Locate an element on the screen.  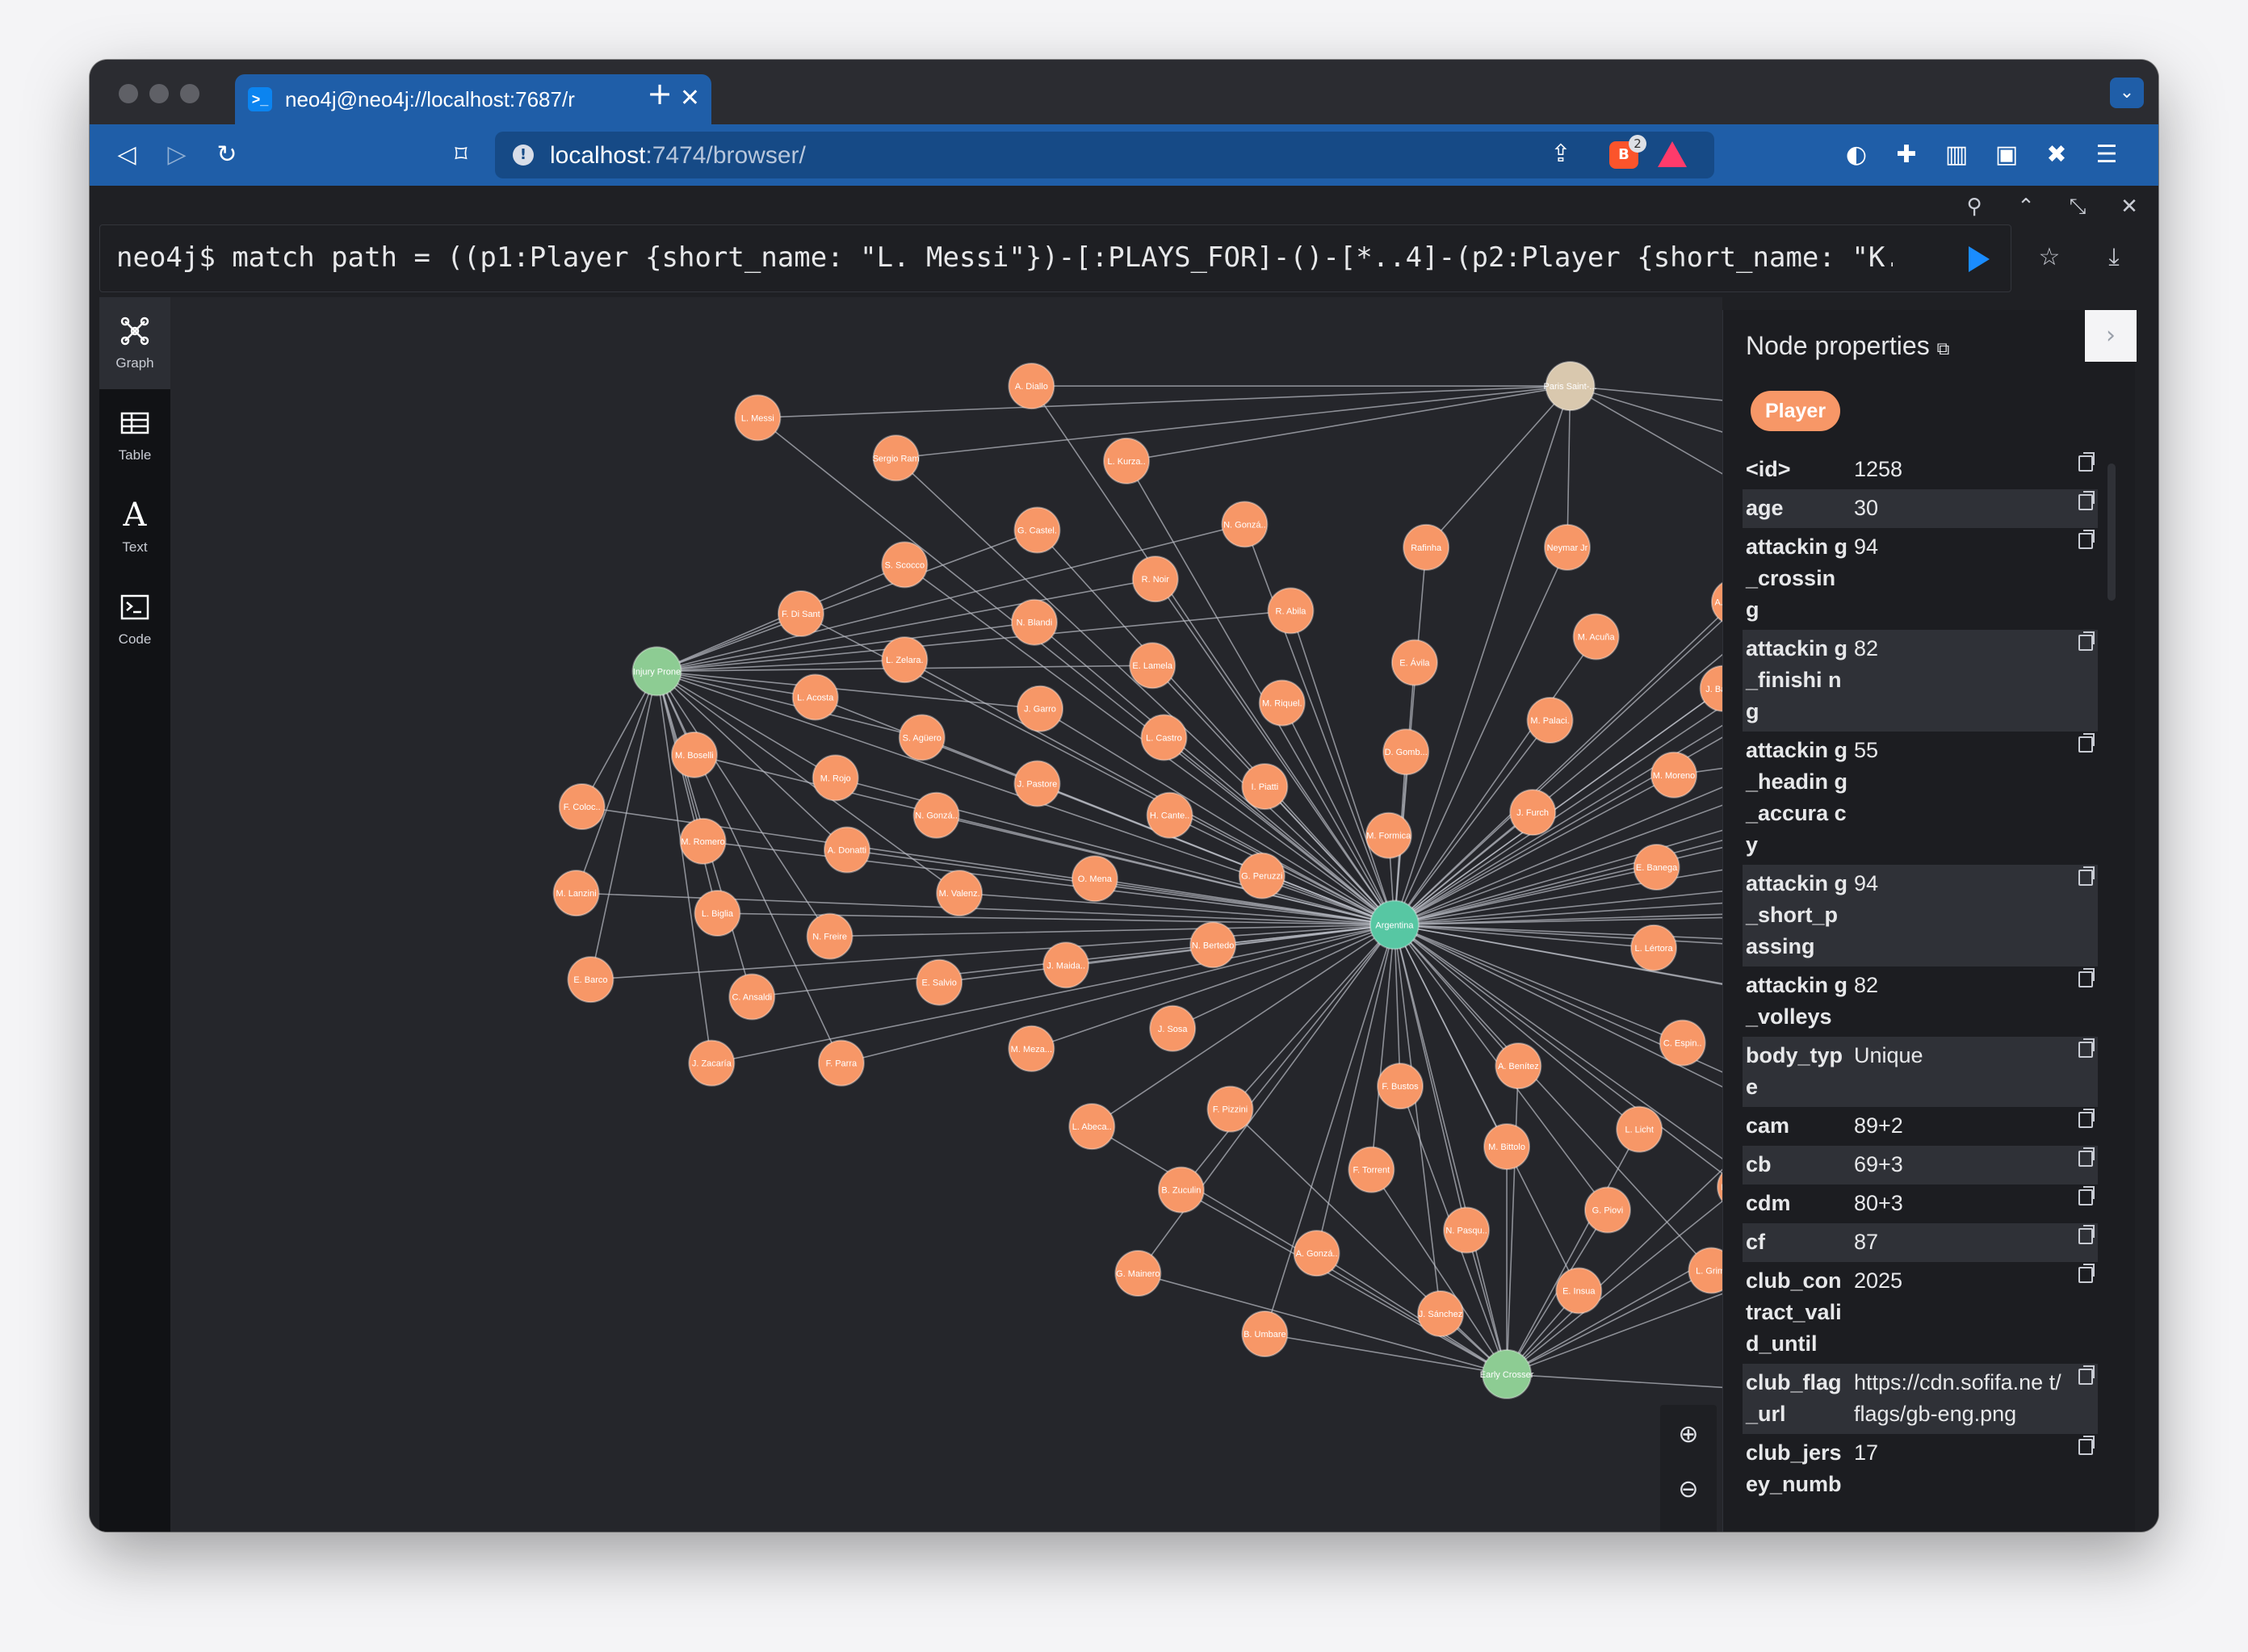
player-node: E. Ávila is located at coordinates (1414, 662).